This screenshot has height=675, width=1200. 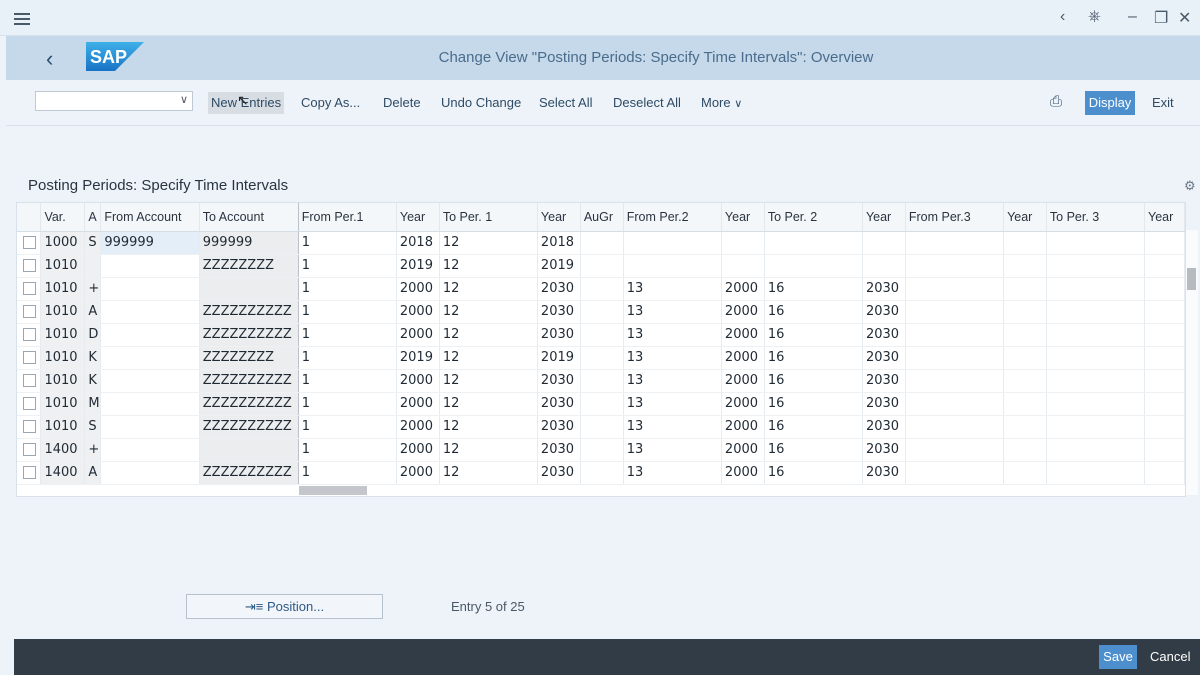 I want to click on column-header: From Per.2, so click(x=672, y=217).